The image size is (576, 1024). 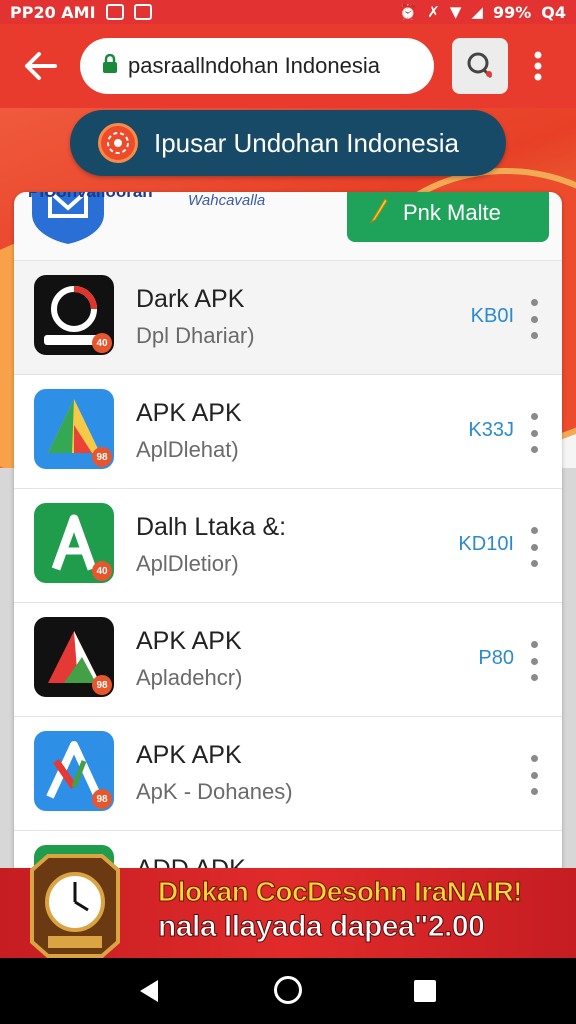 I want to click on list-item: 98 APK APK AplDlehat) K33J, so click(x=288, y=431).